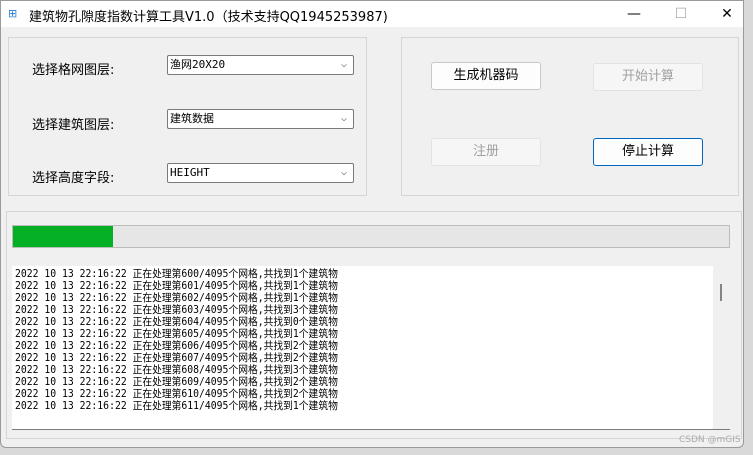  What do you see at coordinates (710, 440) in the screenshot?
I see `watermark: CSDN @mGIS` at bounding box center [710, 440].